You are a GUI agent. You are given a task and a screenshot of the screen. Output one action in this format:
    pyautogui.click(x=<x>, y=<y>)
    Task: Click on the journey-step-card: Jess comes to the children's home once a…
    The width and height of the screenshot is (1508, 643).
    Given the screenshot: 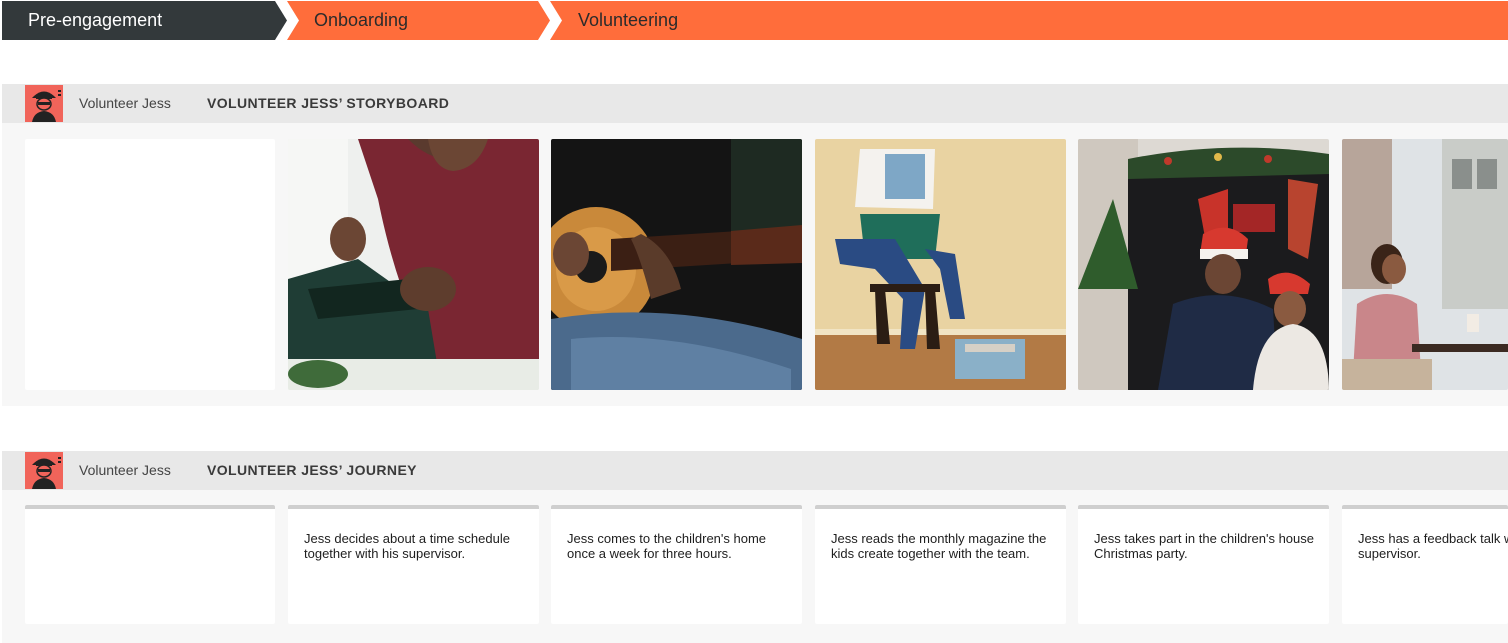 What is the action you would take?
    pyautogui.click(x=676, y=564)
    